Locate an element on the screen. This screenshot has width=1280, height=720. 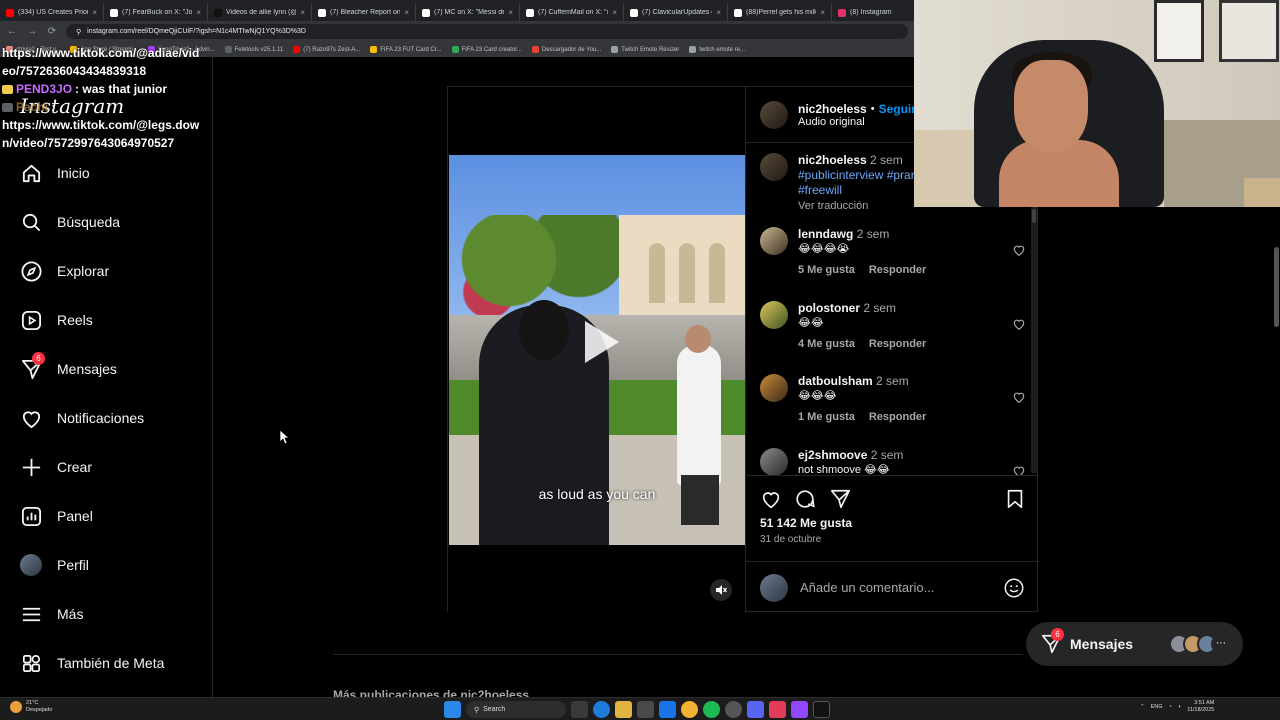
page-scrollbar is located at coordinates (1276, 452).